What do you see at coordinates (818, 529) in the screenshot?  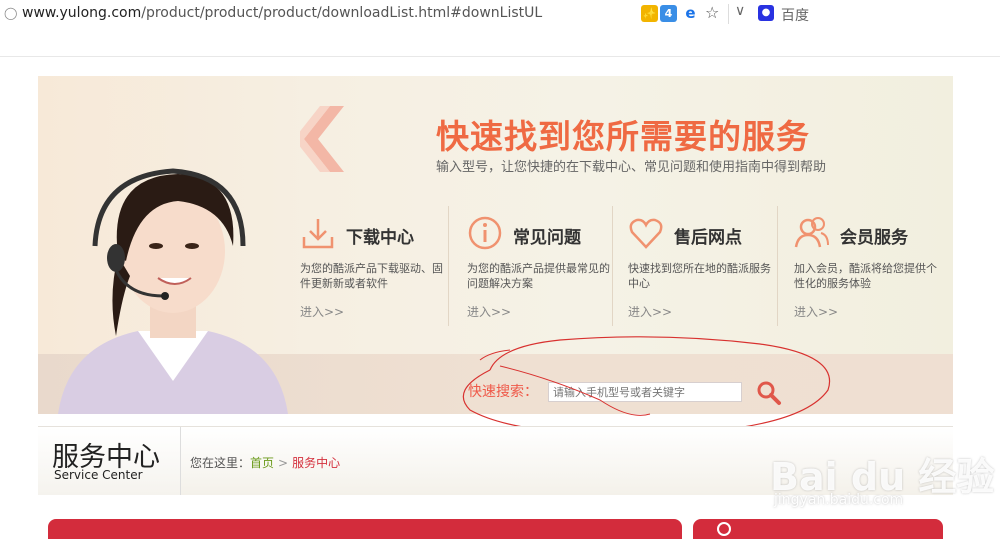 I see `content-tab-search` at bounding box center [818, 529].